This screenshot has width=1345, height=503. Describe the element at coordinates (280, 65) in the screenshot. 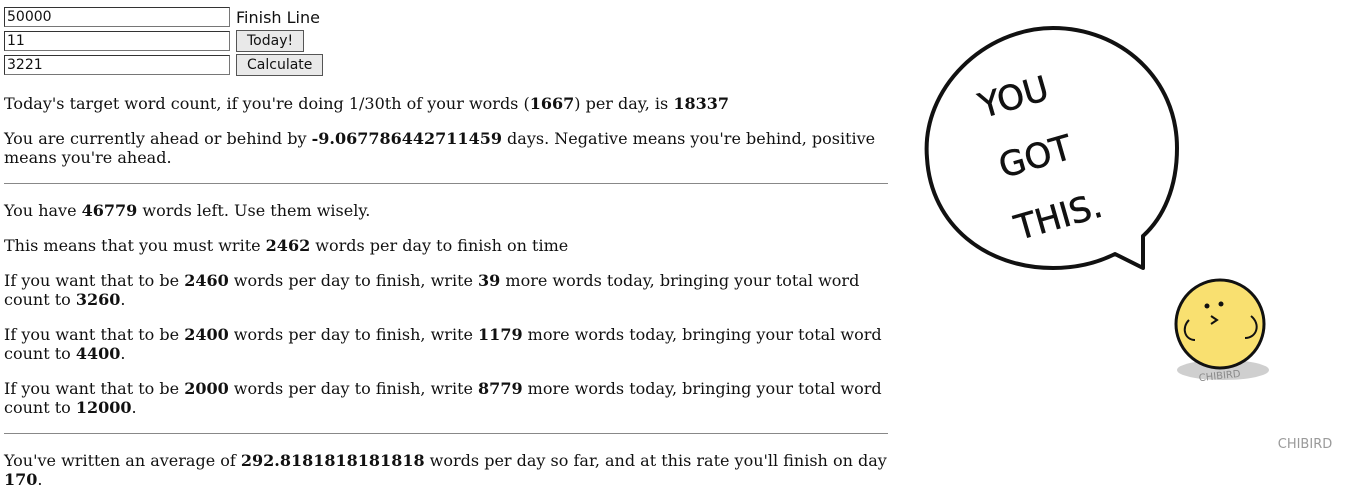

I see `calculate-button: Calculate` at that location.